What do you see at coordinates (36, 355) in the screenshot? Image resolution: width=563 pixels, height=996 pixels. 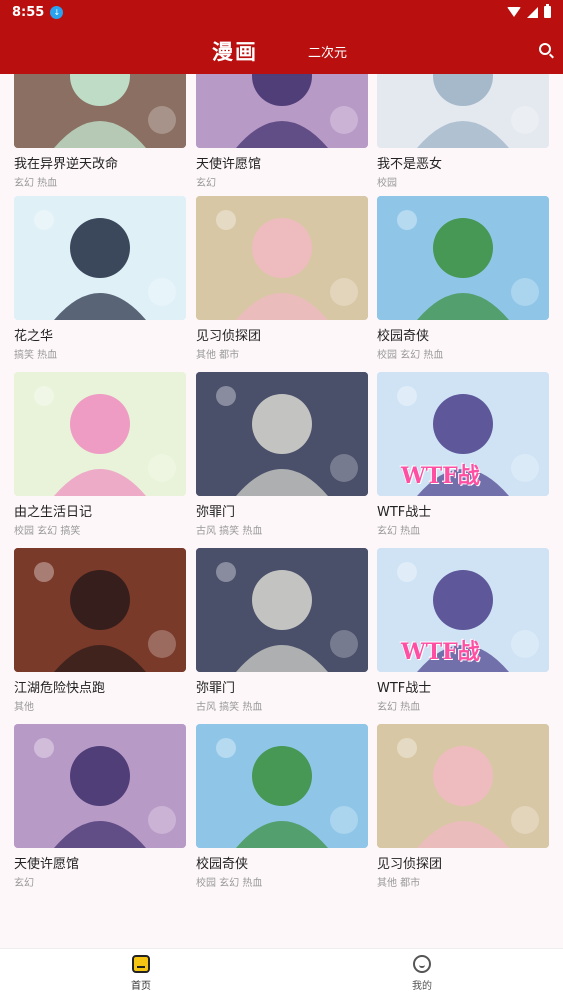 I see `comic-tags: 搞笑 热血` at bounding box center [36, 355].